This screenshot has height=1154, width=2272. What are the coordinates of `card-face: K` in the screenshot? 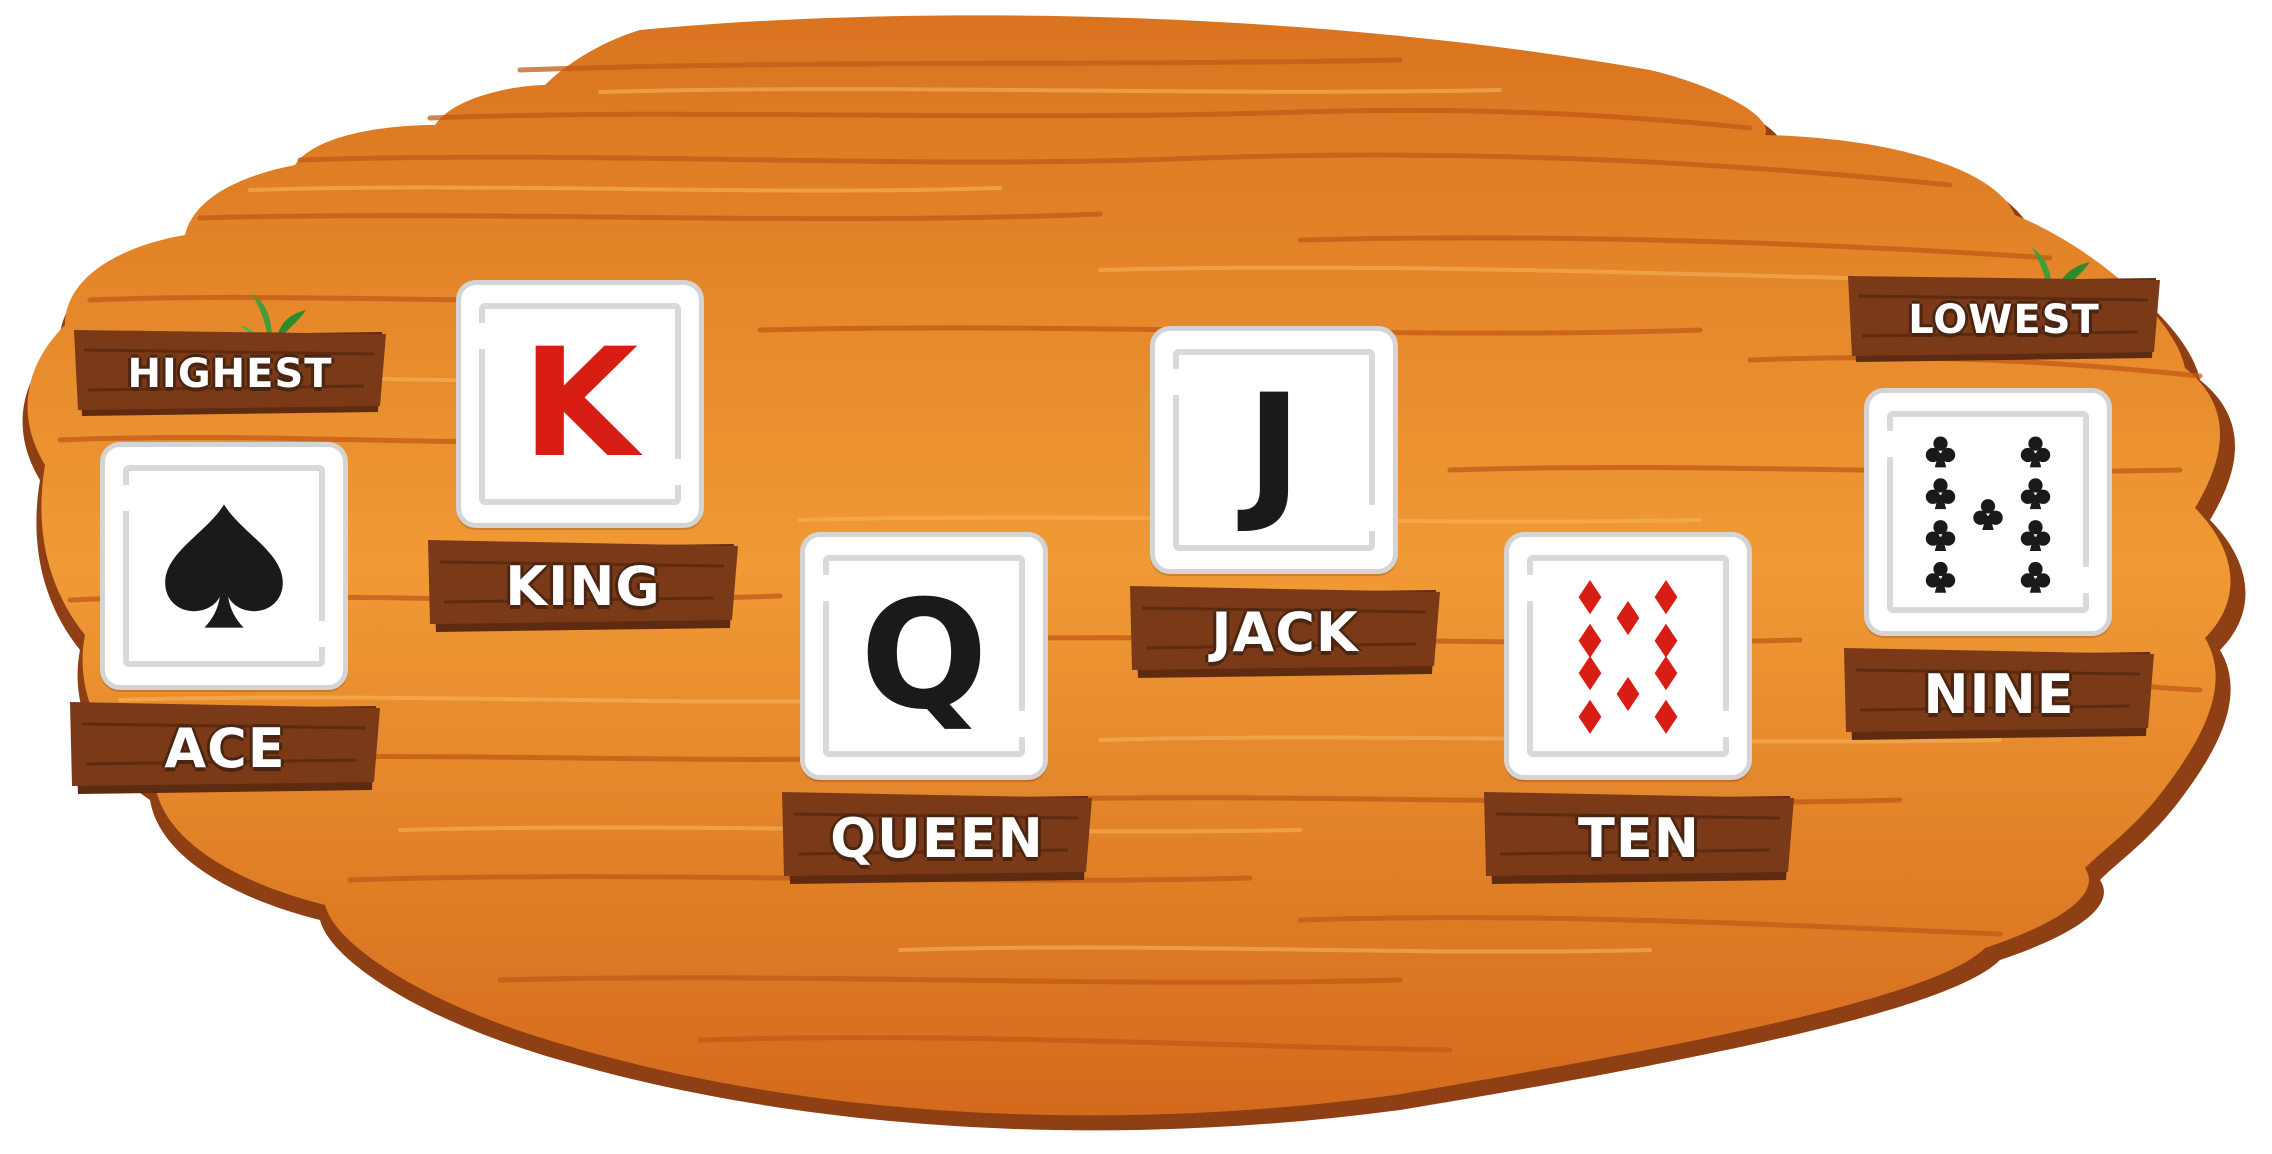 It's located at (580, 404).